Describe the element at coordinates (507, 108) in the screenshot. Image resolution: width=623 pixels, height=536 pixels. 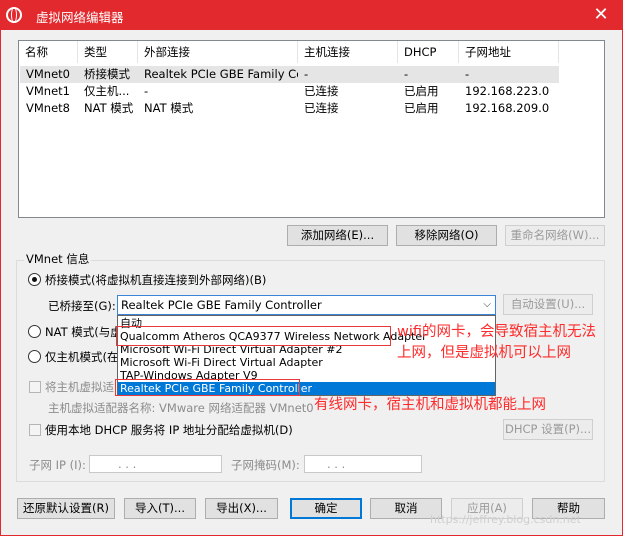
I see `table-cell: 192.168.209.0` at that location.